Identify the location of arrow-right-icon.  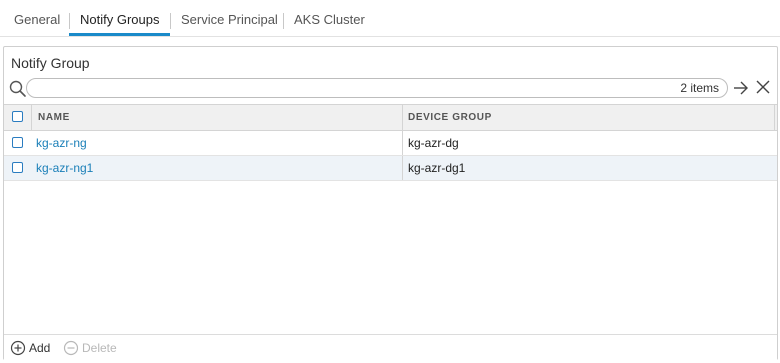
(741, 88).